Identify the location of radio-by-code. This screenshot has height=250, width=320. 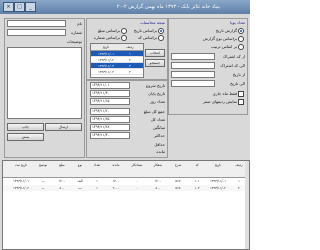
(161, 38).